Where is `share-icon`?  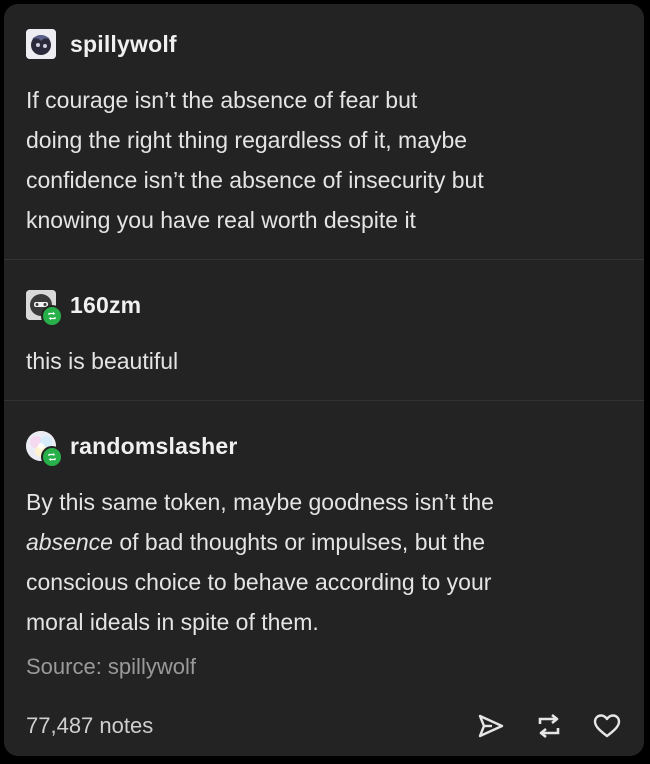 share-icon is located at coordinates (491, 726).